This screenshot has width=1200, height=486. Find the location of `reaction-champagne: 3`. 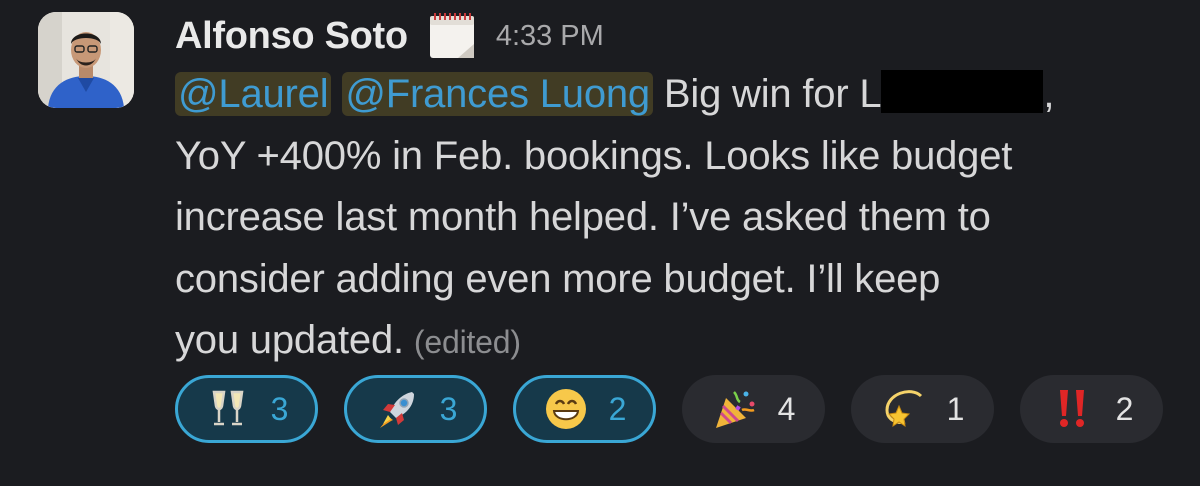

reaction-champagne: 3 is located at coordinates (246, 409).